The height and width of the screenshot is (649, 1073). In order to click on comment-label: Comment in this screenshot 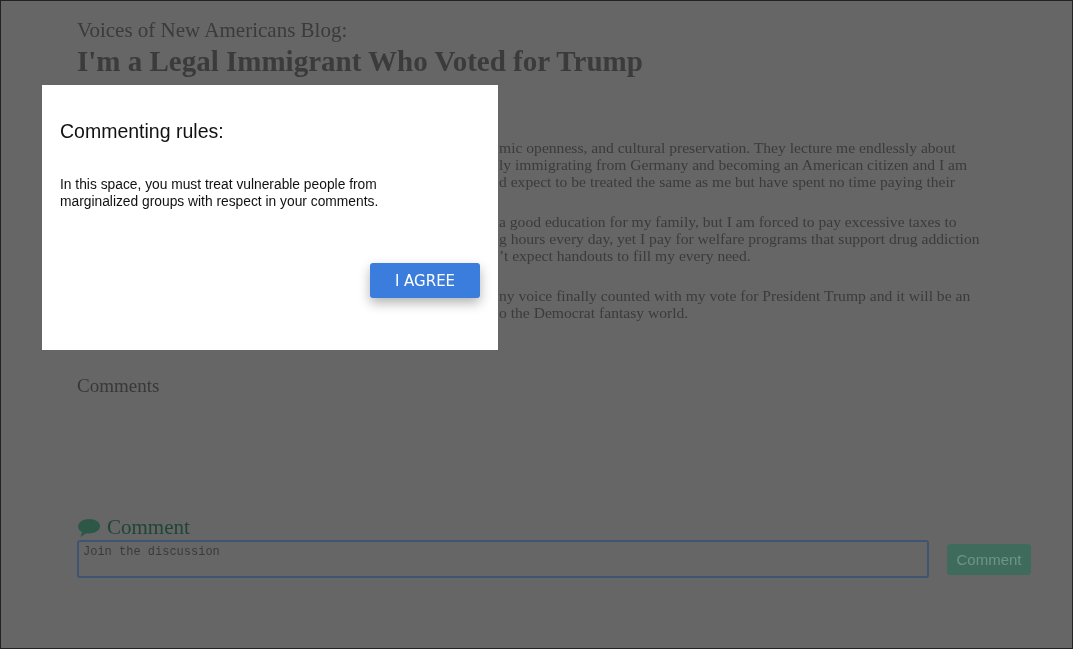, I will do `click(148, 527)`.